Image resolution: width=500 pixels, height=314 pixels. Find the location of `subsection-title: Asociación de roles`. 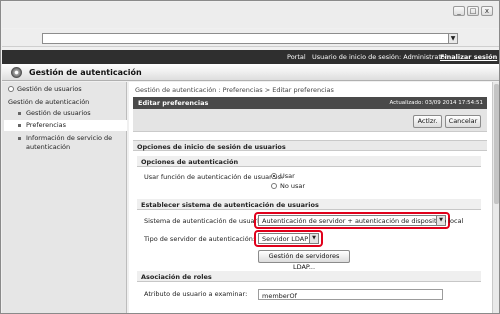

subsection-title: Asociación de roles is located at coordinates (176, 276).